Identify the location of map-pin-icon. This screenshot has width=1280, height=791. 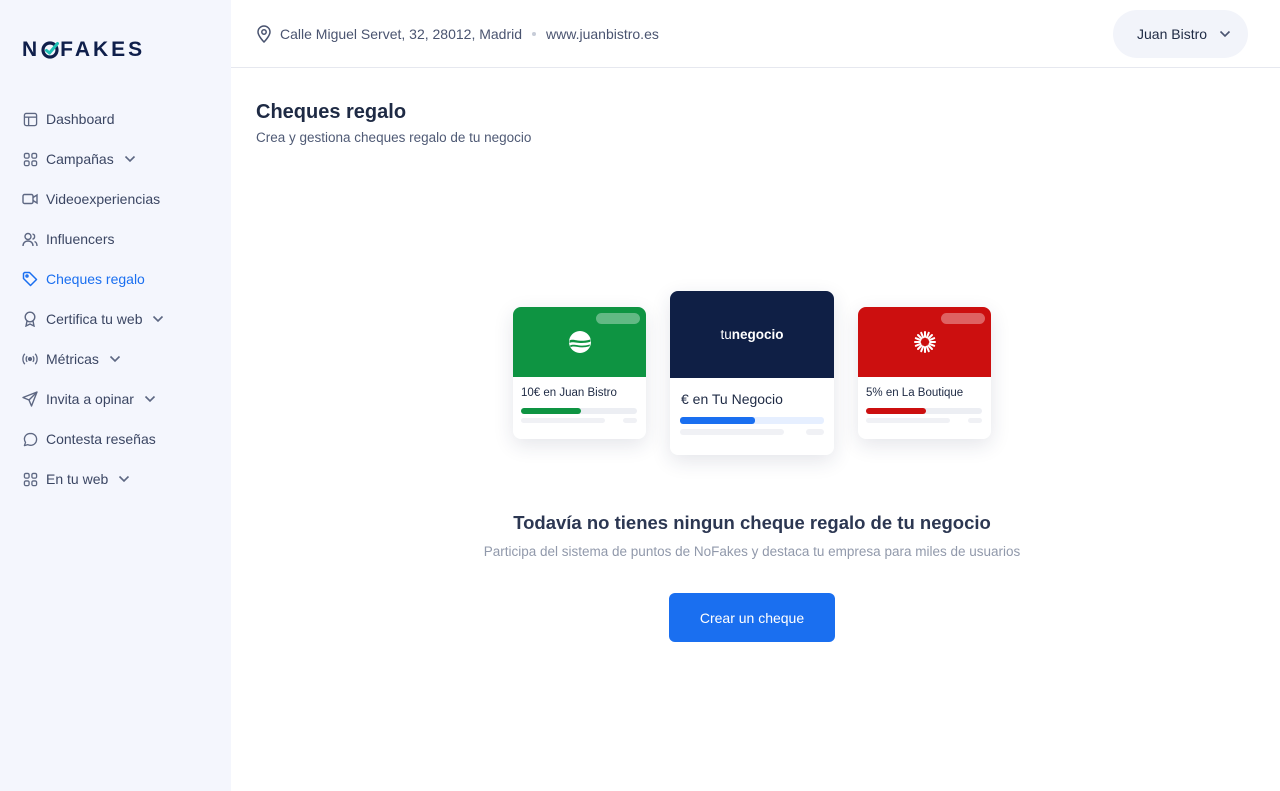
(264, 34).